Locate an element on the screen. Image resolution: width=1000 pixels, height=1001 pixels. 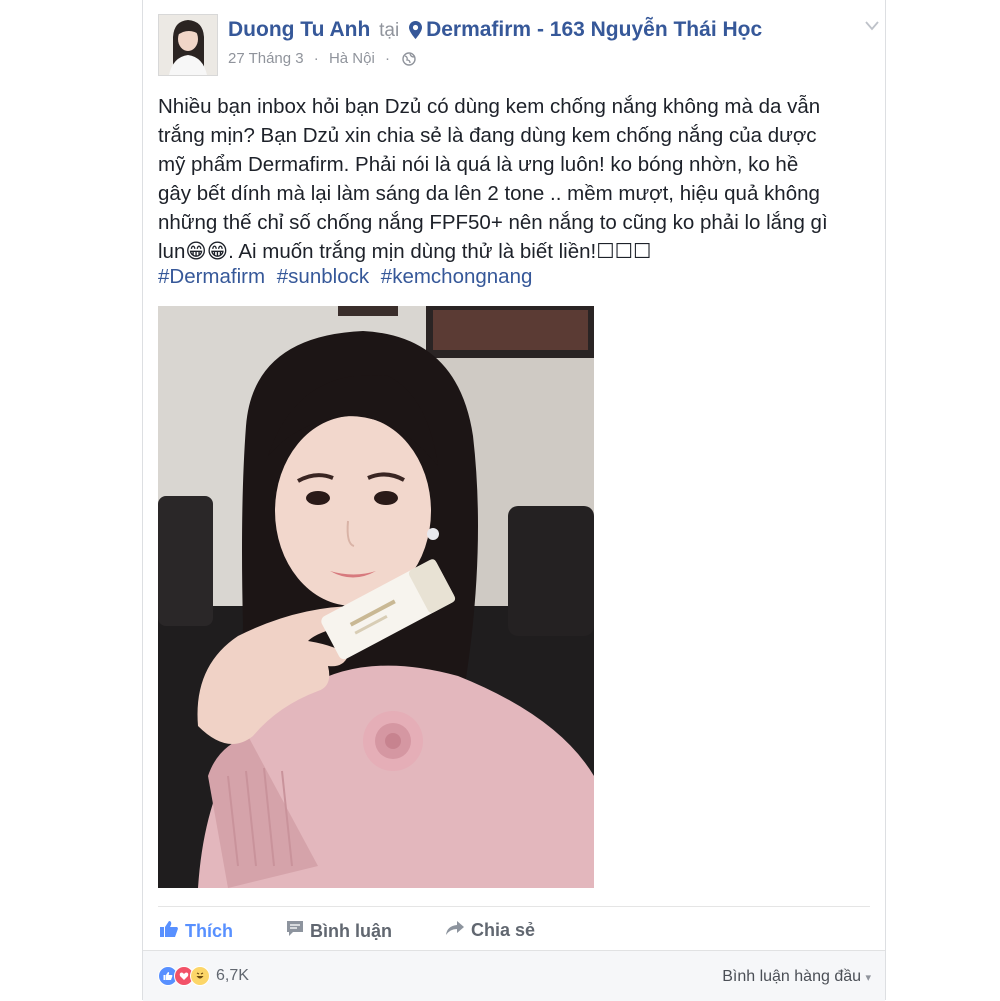
comment-button: Bình luận is located at coordinates (339, 931).